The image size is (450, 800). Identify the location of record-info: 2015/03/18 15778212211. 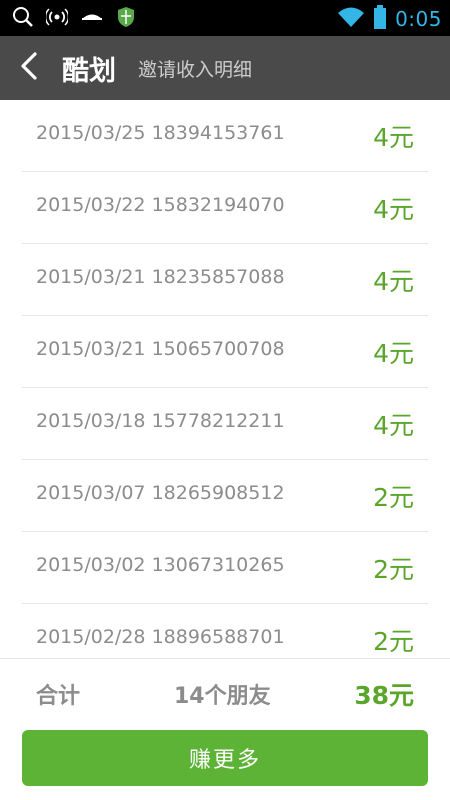
(160, 421).